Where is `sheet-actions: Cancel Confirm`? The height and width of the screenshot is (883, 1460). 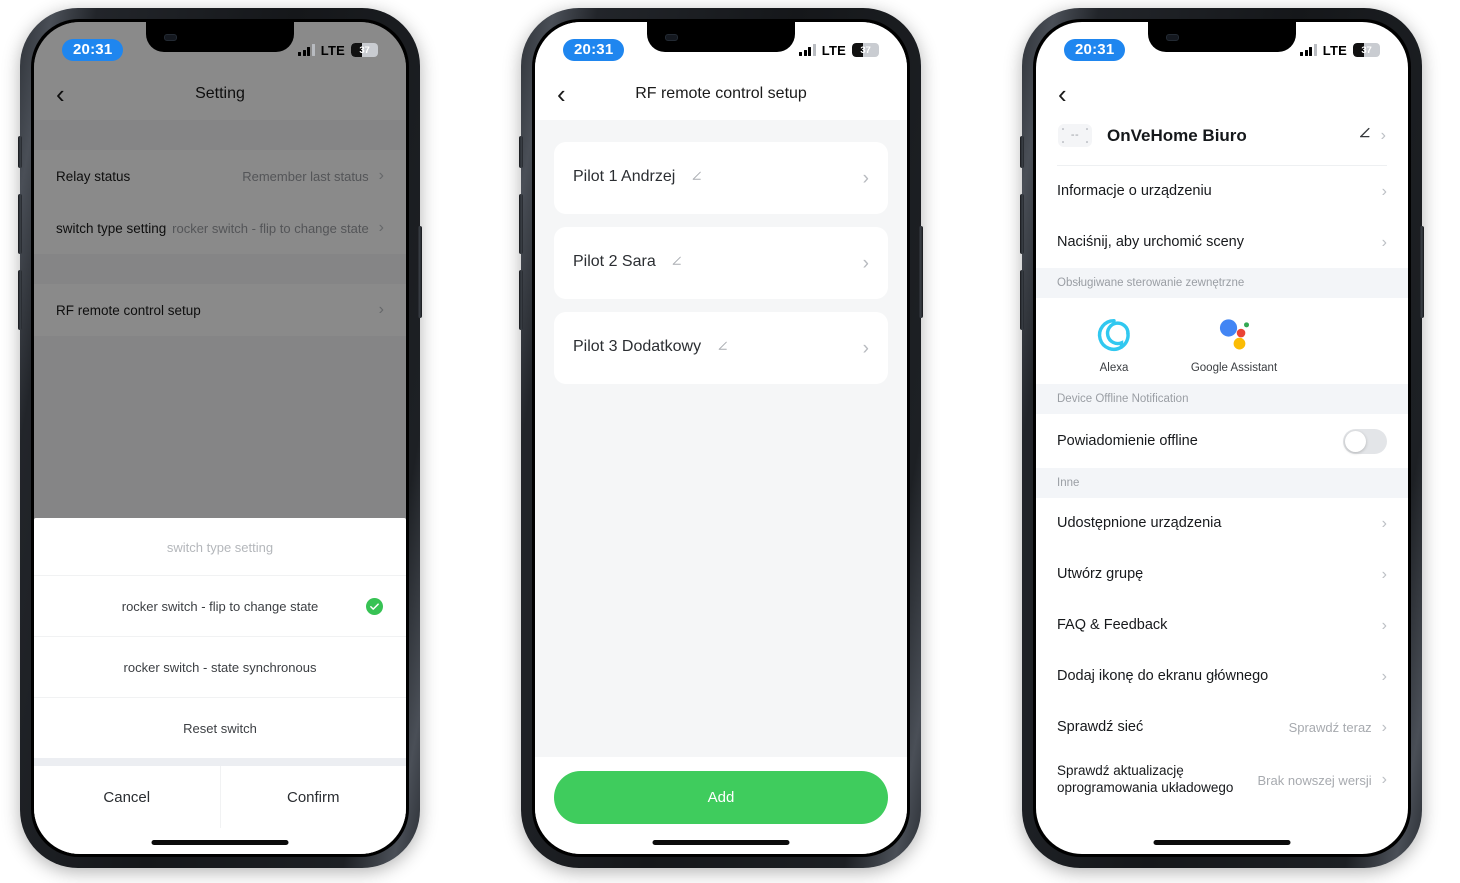 sheet-actions: Cancel Confirm is located at coordinates (220, 797).